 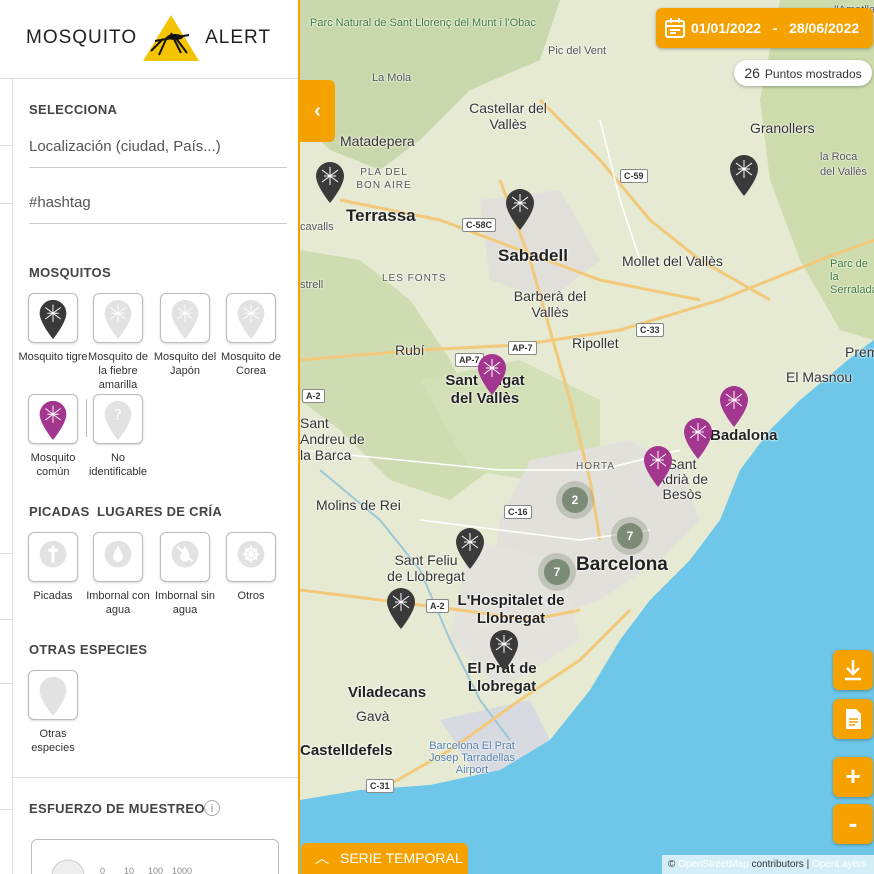 I want to click on points-label: Puntos mostrados, so click(x=813, y=74).